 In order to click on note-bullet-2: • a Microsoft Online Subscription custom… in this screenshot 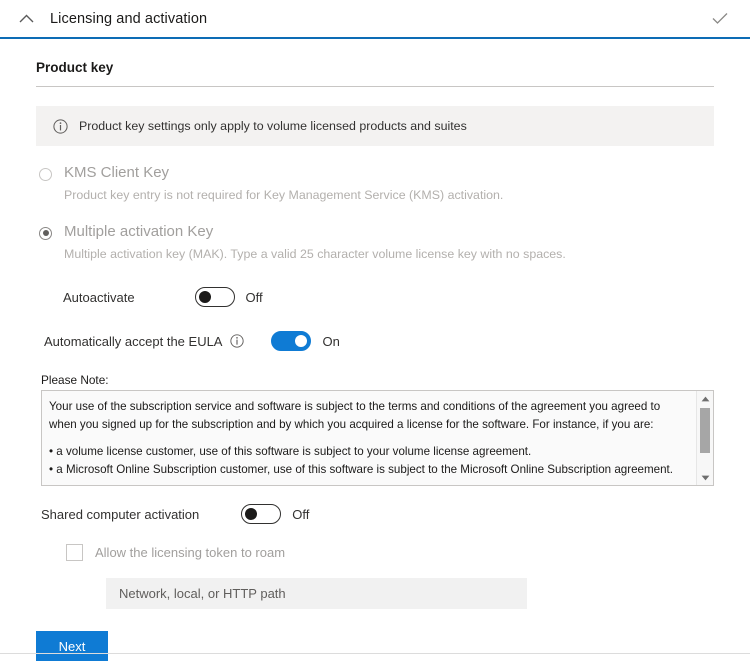, I will do `click(361, 470)`.